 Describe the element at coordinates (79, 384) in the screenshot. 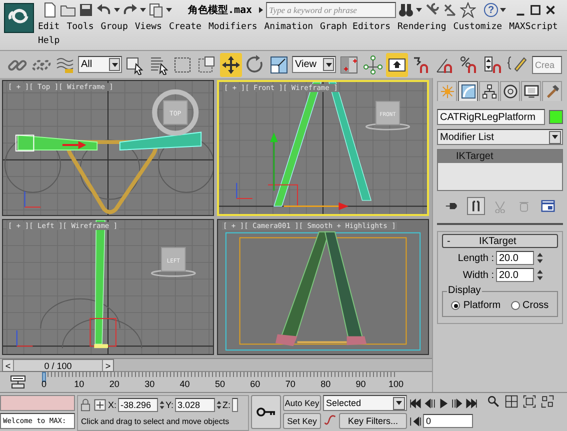

I see `frame-tick-label: 10` at that location.